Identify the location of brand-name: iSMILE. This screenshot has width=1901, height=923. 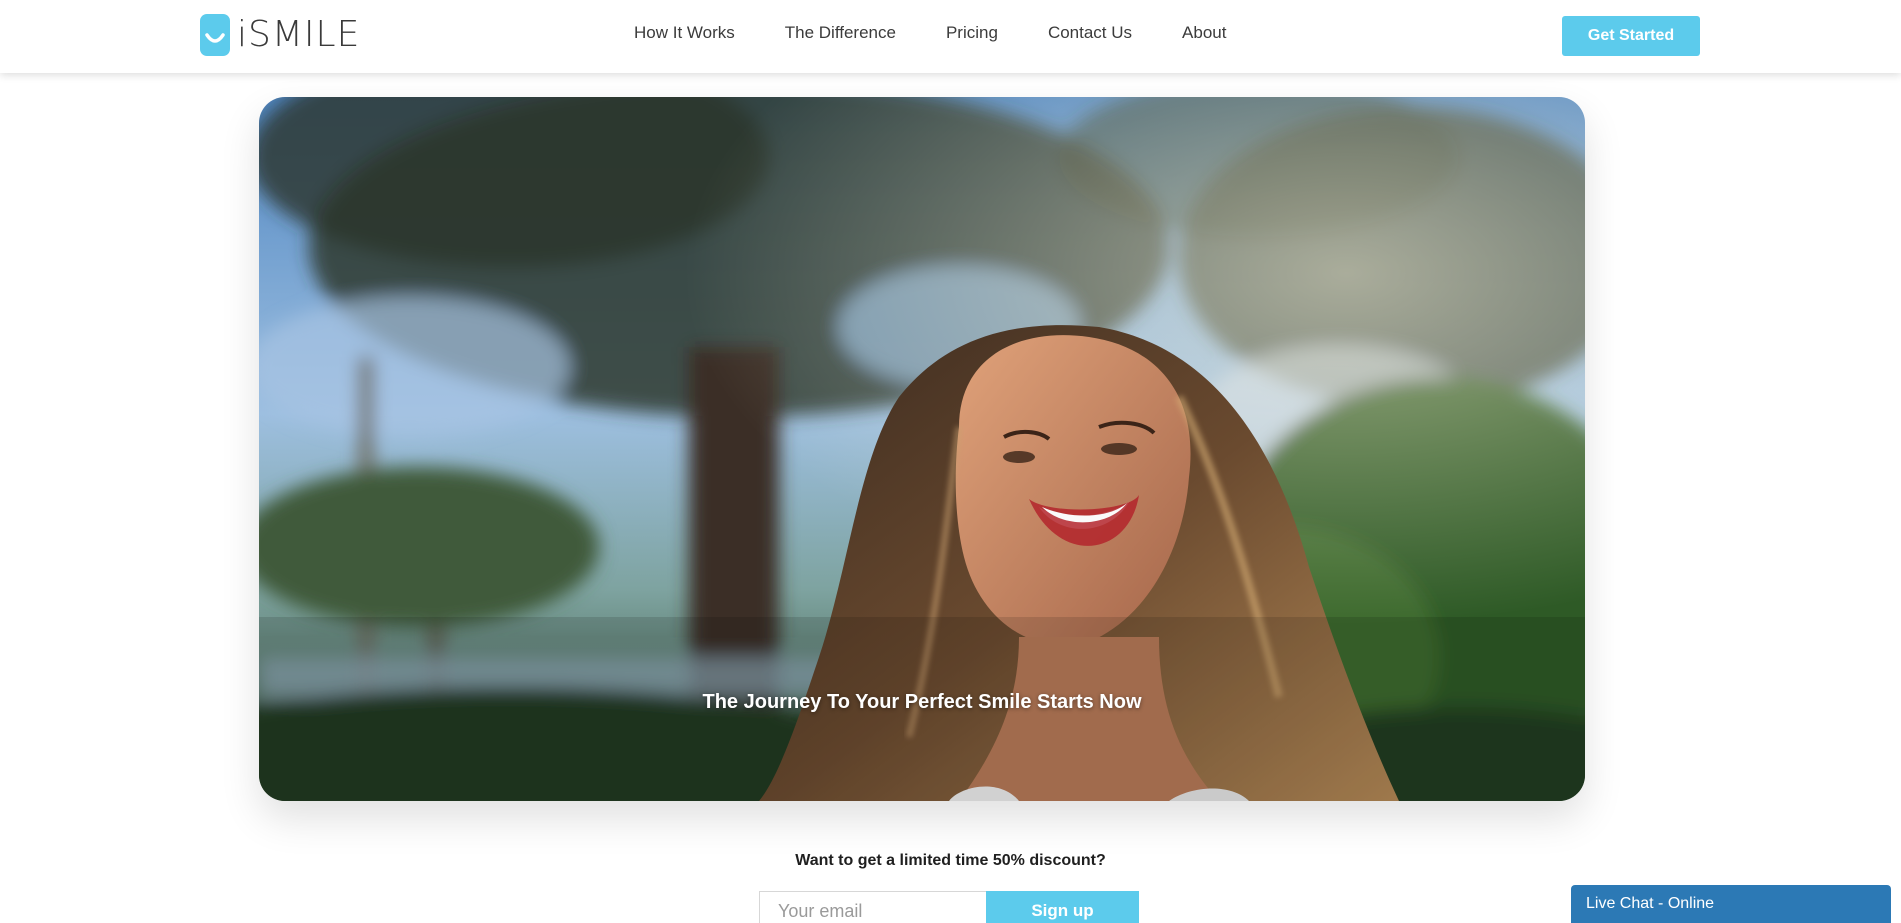
(299, 34).